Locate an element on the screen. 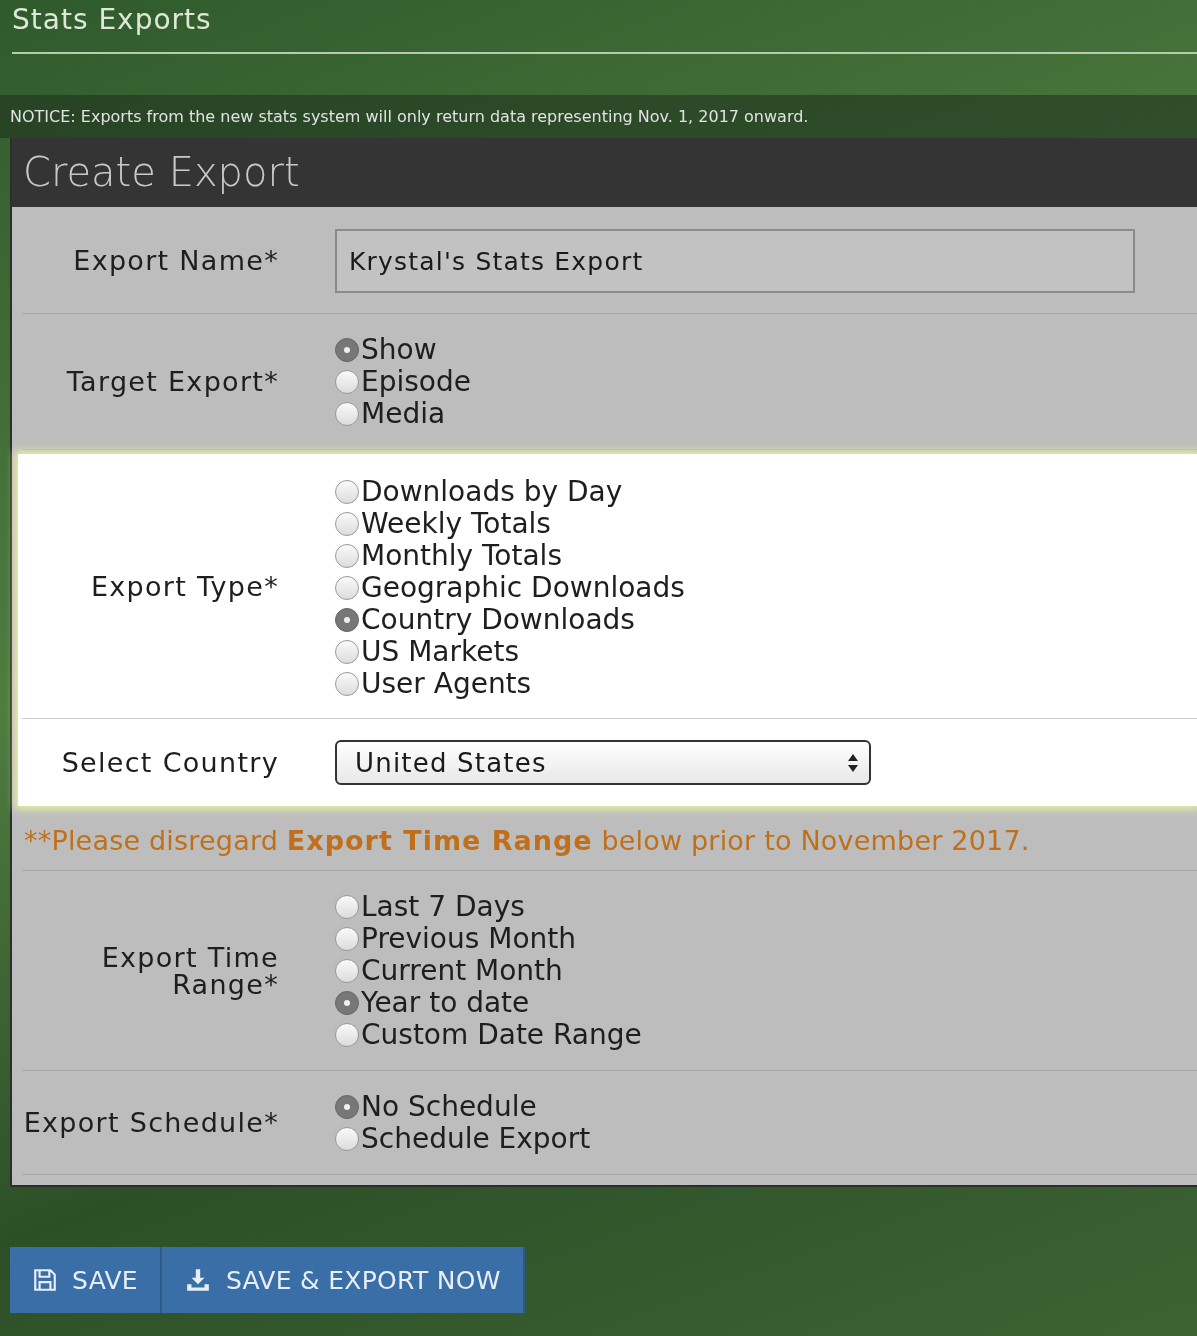  radio-label: Year to date is located at coordinates (445, 1003).